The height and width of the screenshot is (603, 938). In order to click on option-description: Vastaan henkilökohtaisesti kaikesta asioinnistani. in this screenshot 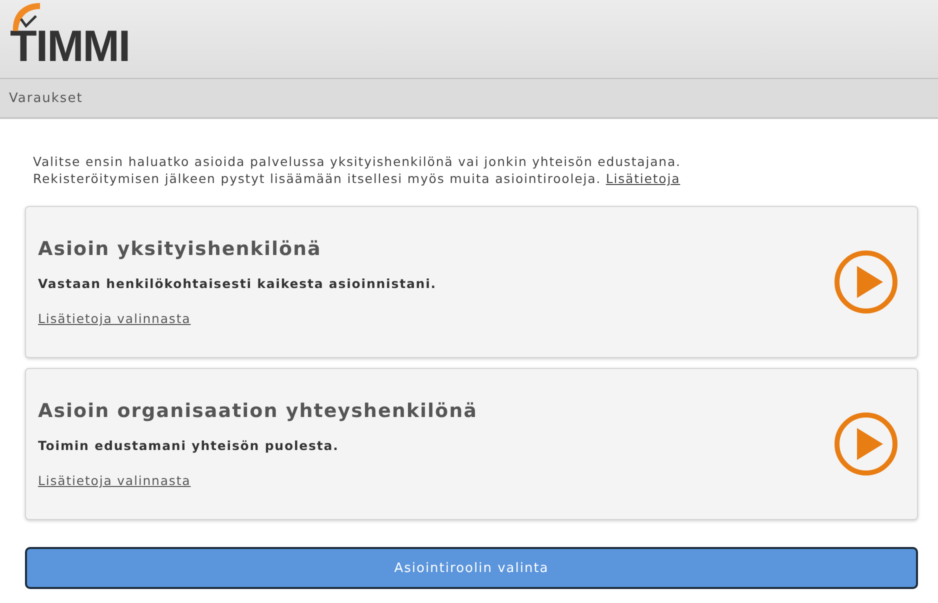, I will do `click(238, 283)`.